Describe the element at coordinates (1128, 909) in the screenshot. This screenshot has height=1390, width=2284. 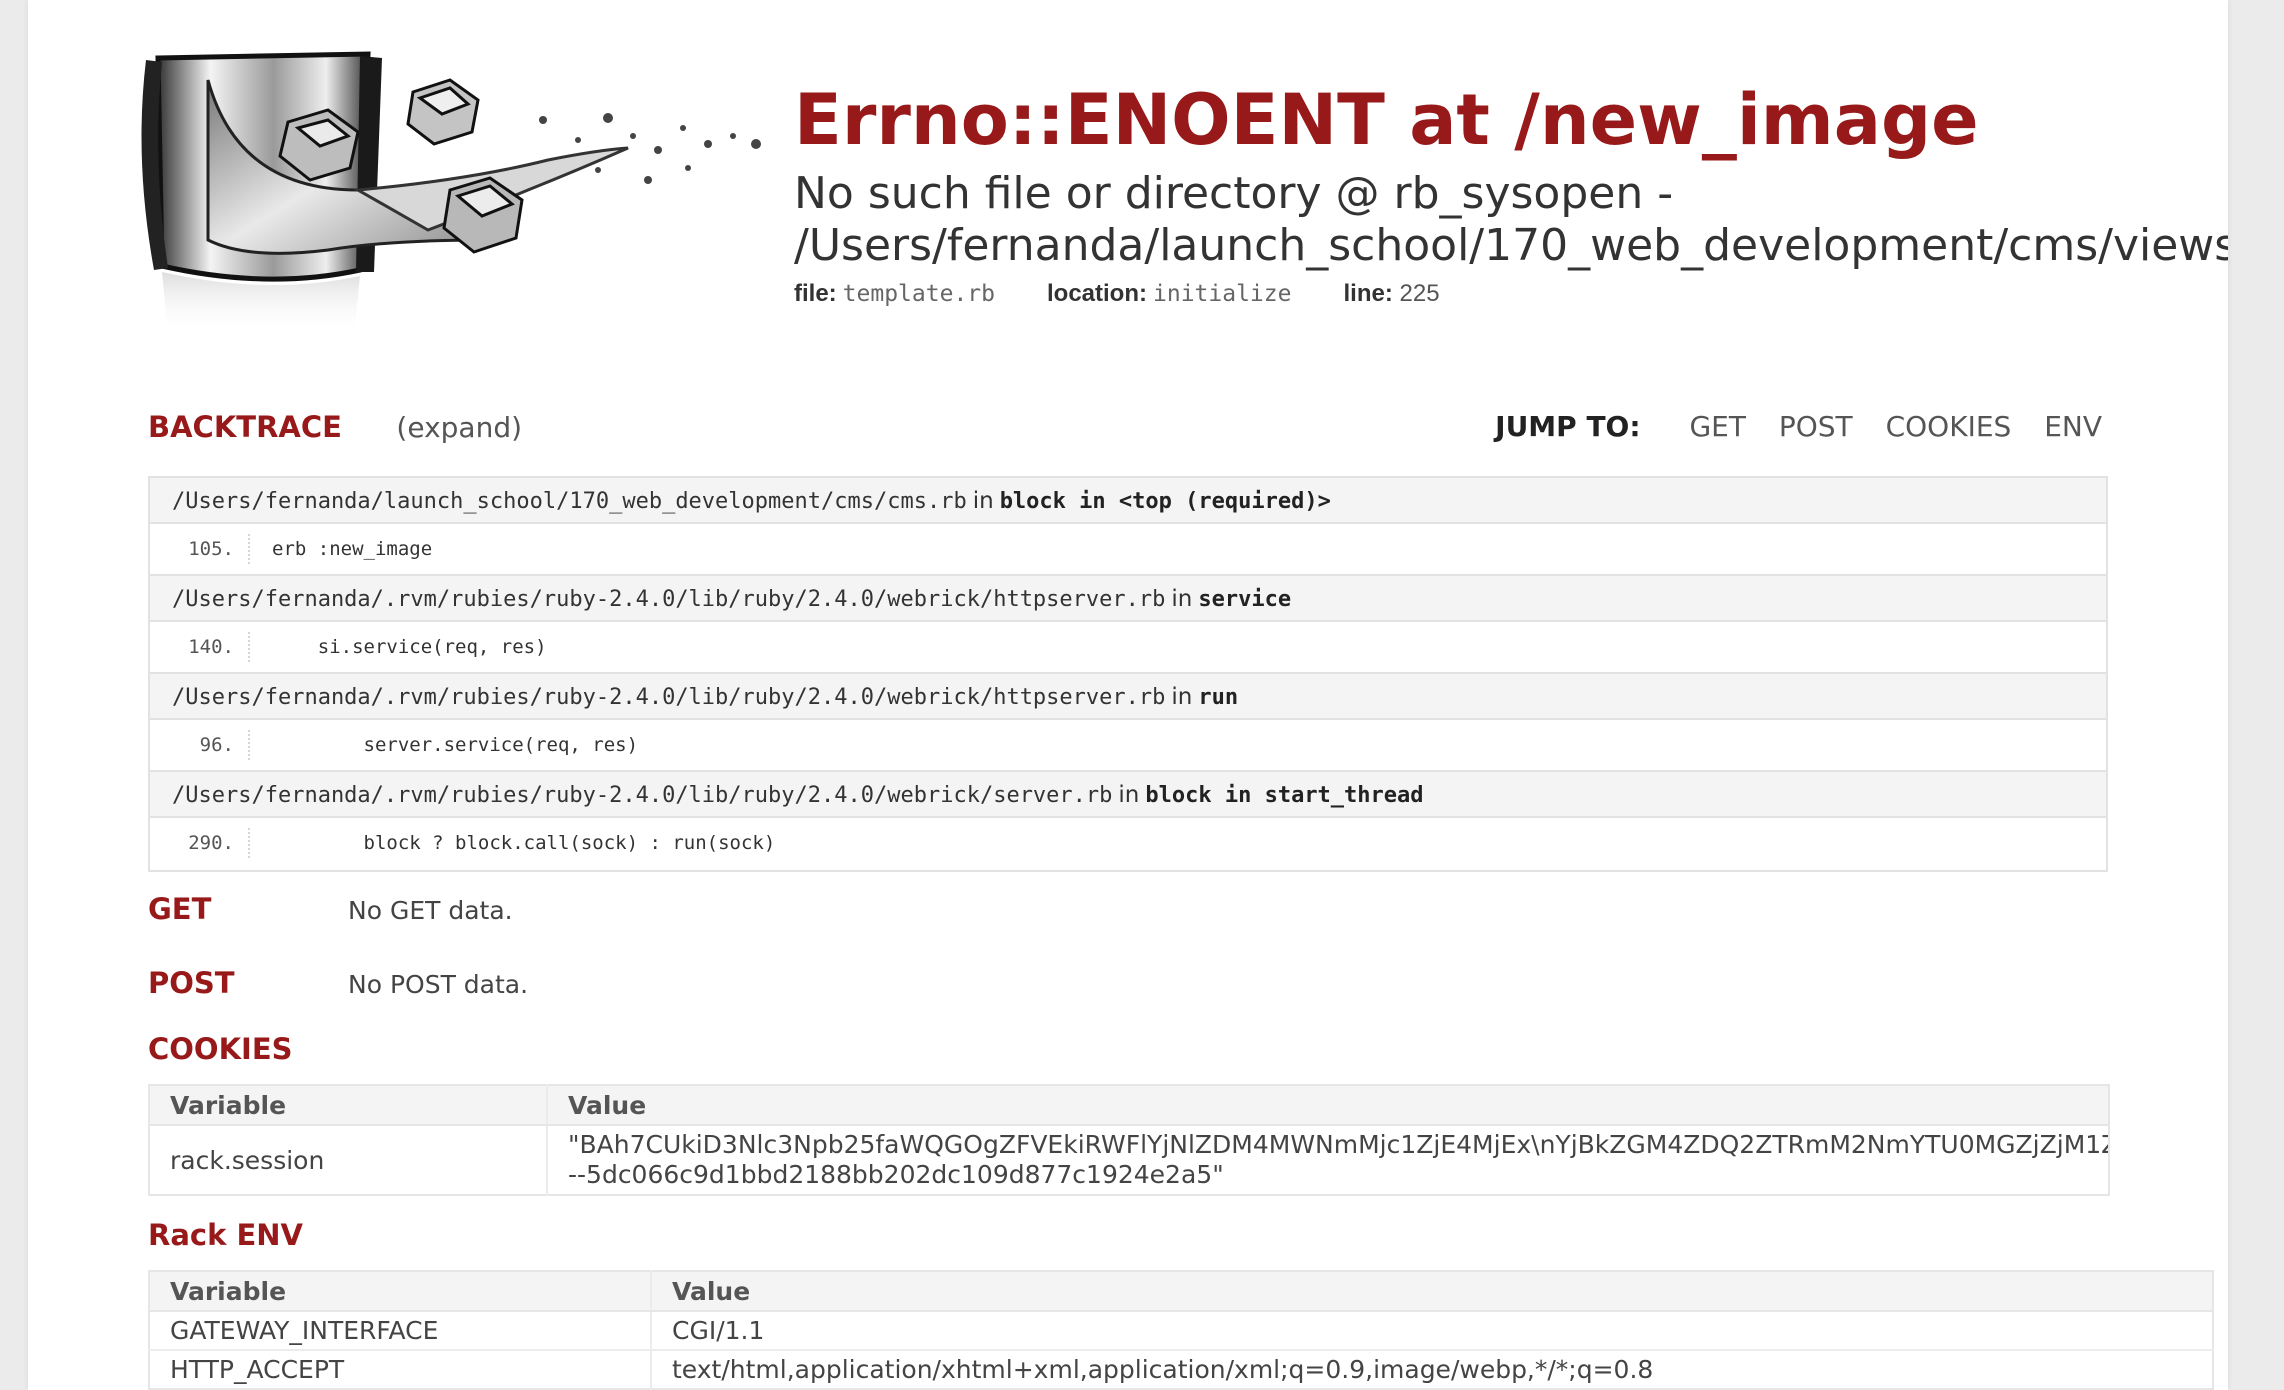
I see `get-section: GET No GET data.` at that location.